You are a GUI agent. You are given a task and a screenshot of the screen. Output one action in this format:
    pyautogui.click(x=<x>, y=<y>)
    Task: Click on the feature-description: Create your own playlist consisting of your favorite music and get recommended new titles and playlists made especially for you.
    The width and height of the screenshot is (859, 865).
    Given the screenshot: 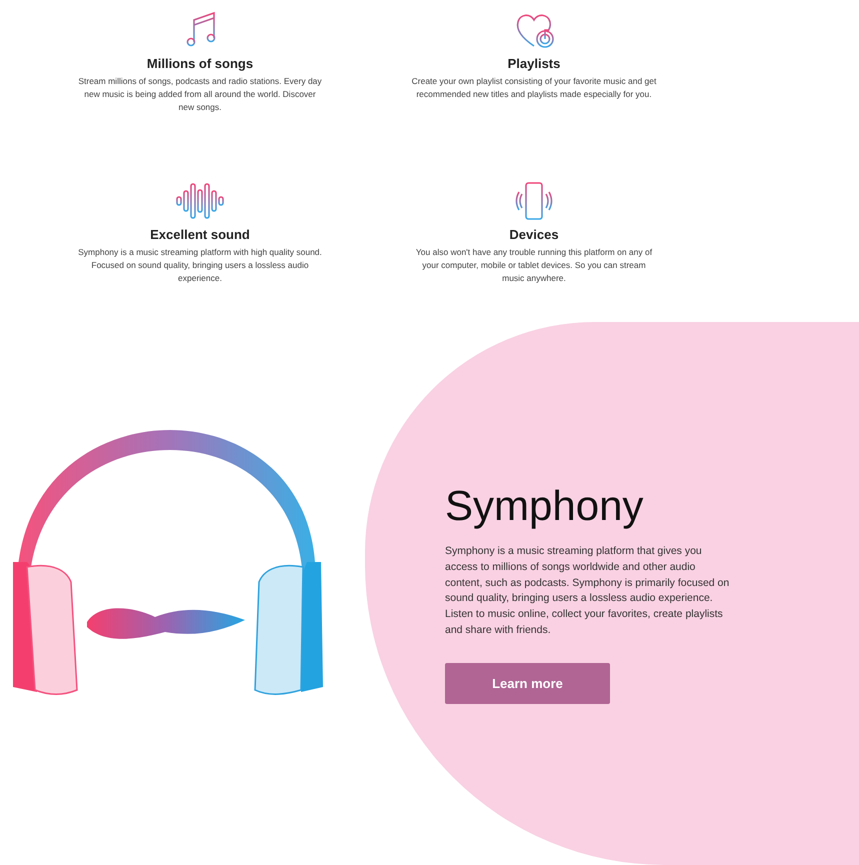 What is the action you would take?
    pyautogui.click(x=534, y=88)
    